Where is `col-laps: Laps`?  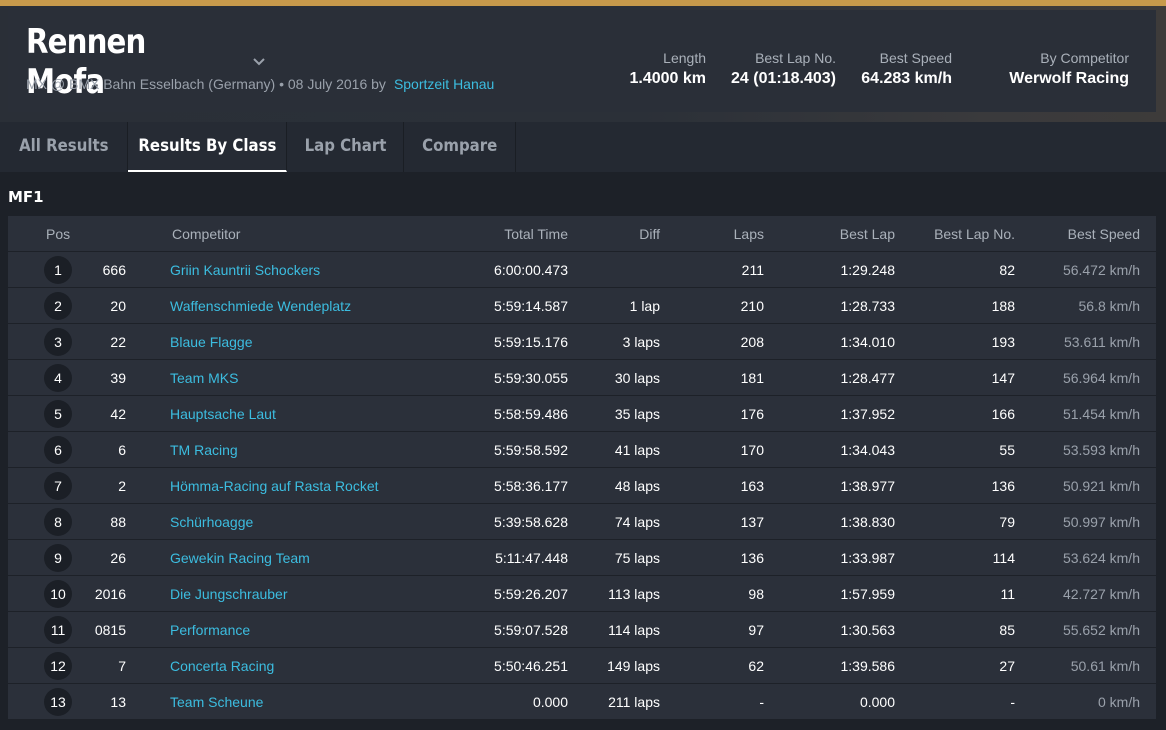
col-laps: Laps is located at coordinates (712, 234).